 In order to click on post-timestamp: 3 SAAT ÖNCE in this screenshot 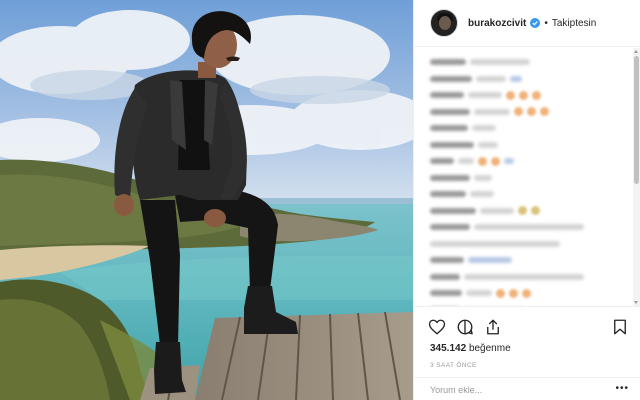, I will do `click(453, 365)`.